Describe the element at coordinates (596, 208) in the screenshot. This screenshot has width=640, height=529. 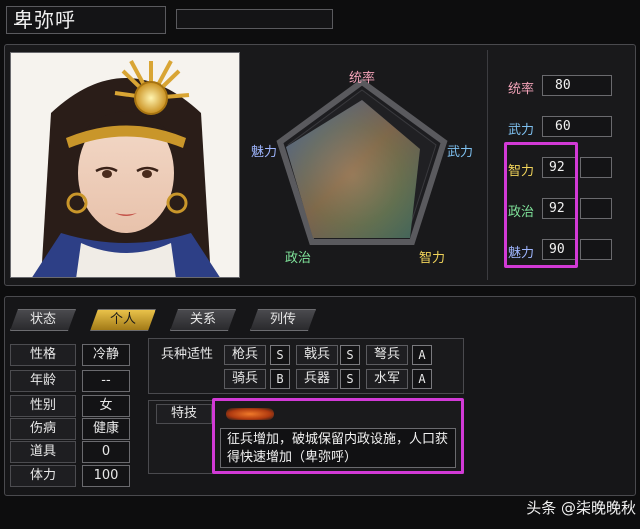
I see `stat-value-politics-ext` at that location.